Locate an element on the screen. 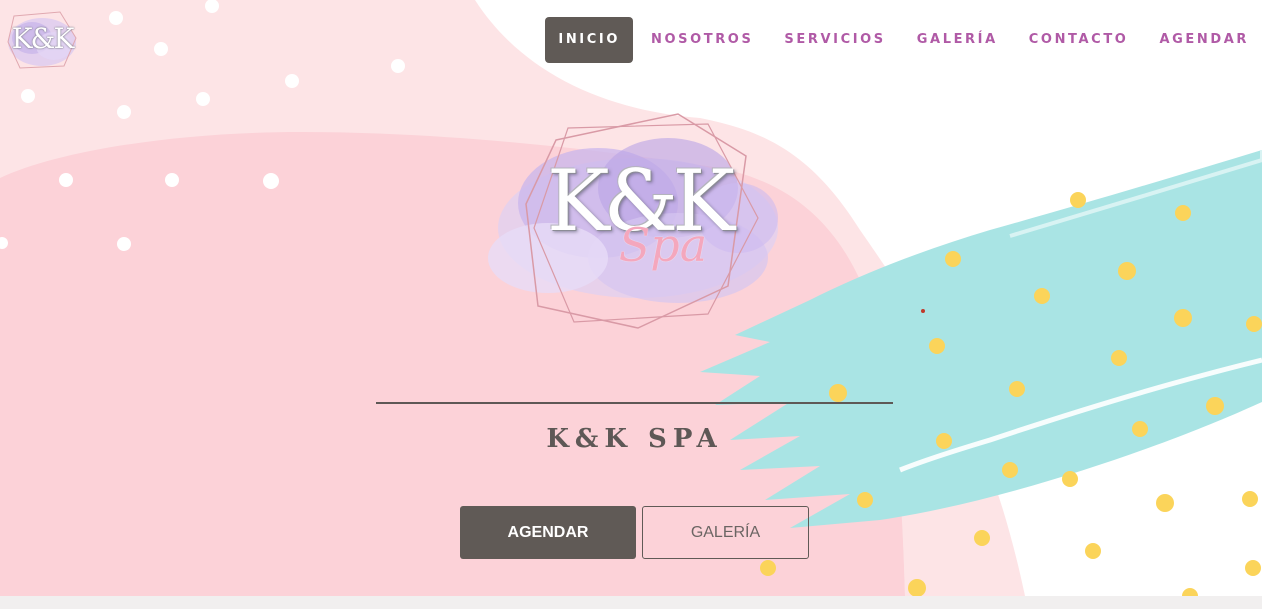 The image size is (1262, 609). agendar-button: AGENDAR is located at coordinates (548, 532).